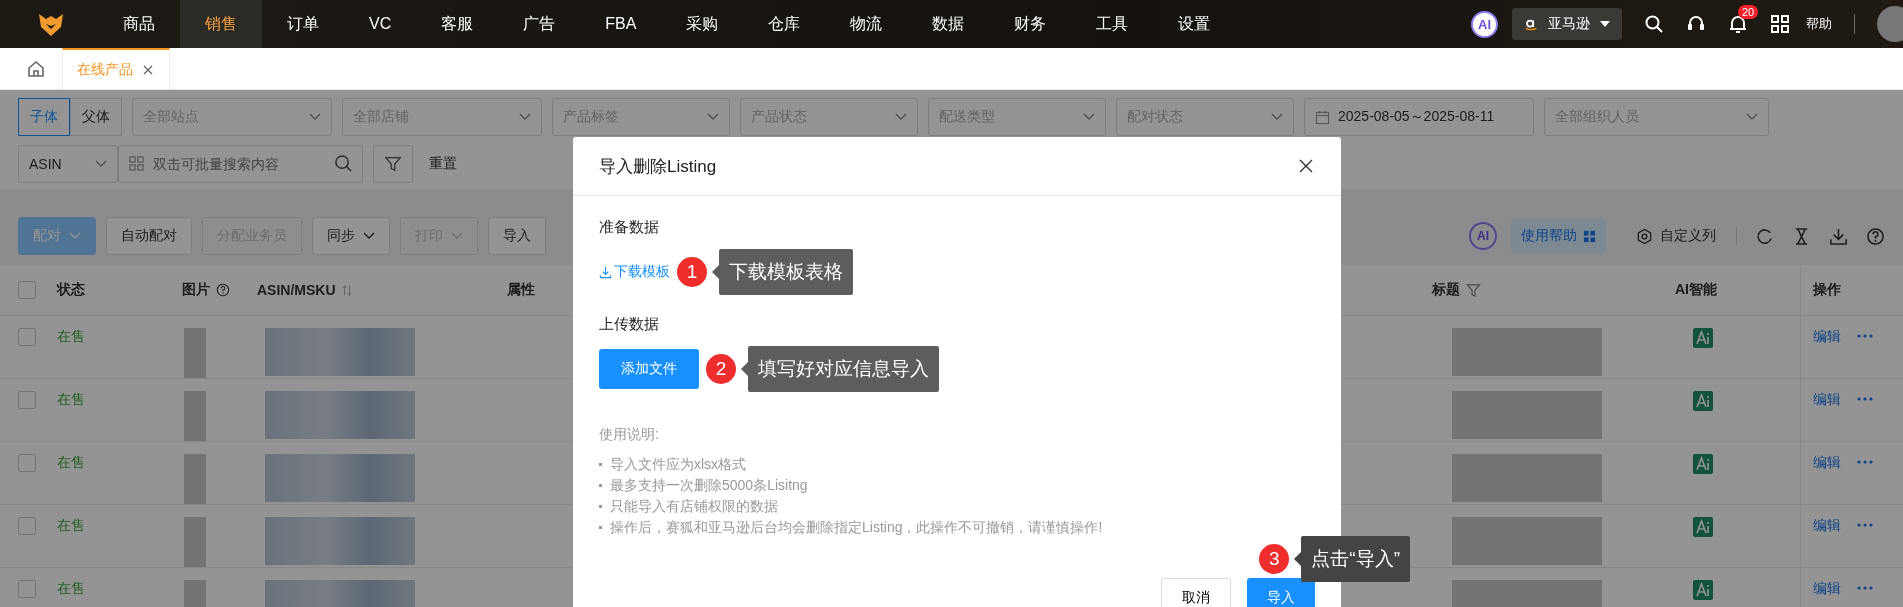 The image size is (1903, 607). Describe the element at coordinates (71, 290) in the screenshot. I see `column-header: 状态` at that location.